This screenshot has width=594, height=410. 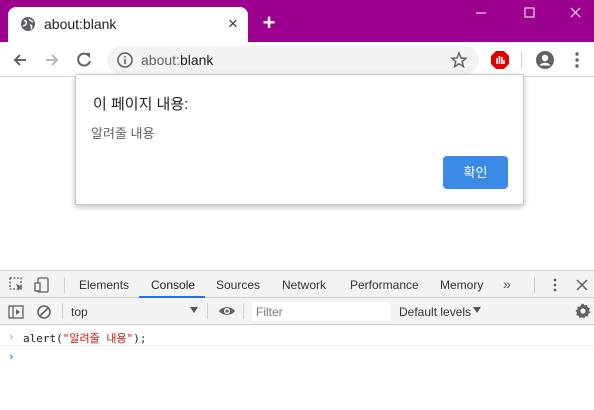 What do you see at coordinates (141, 104) in the screenshot?
I see `dialog-title: 이 페이지 내용:` at bounding box center [141, 104].